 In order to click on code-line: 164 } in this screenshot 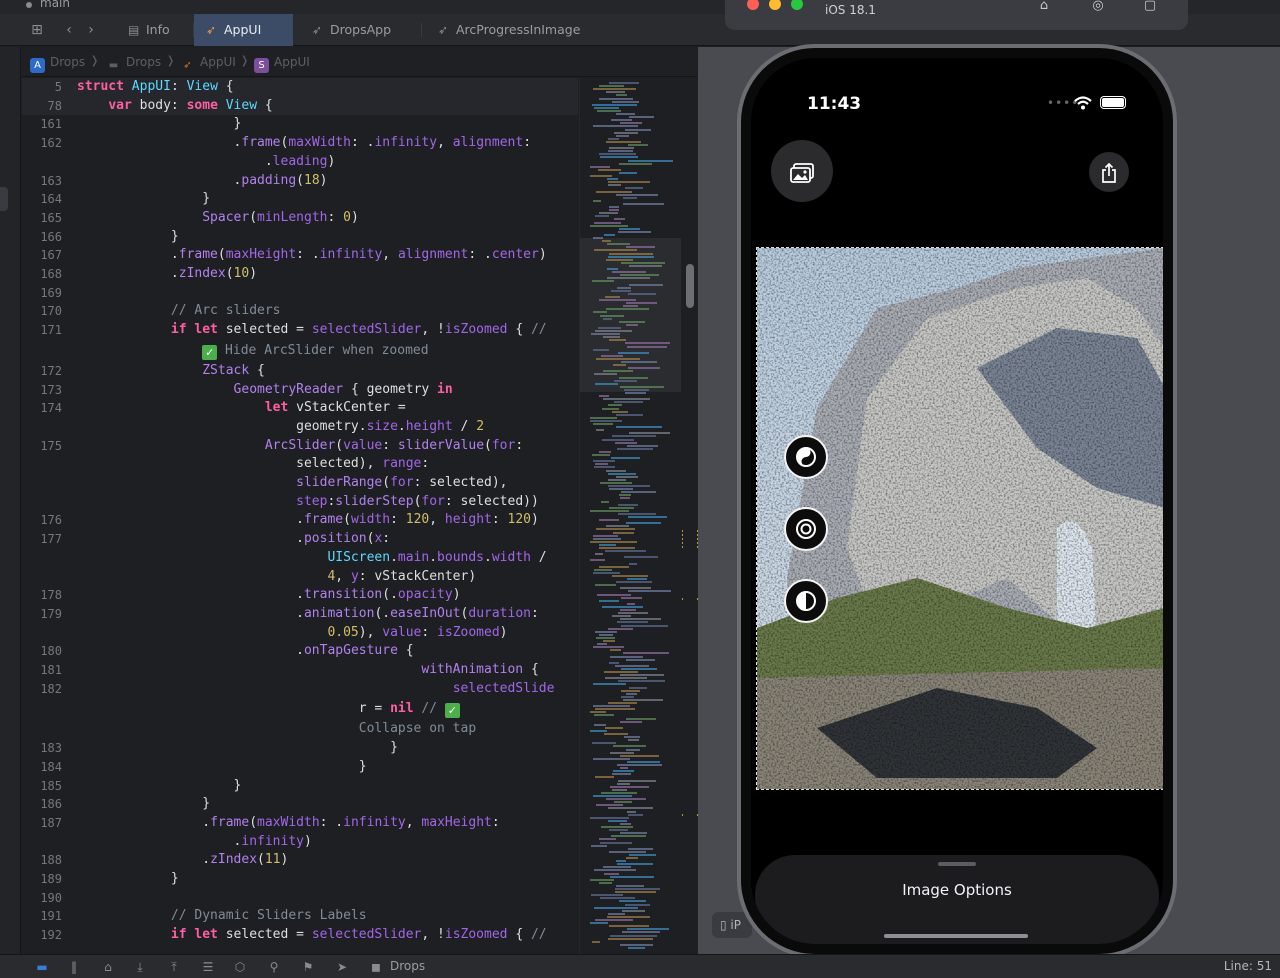, I will do `click(300, 199)`.